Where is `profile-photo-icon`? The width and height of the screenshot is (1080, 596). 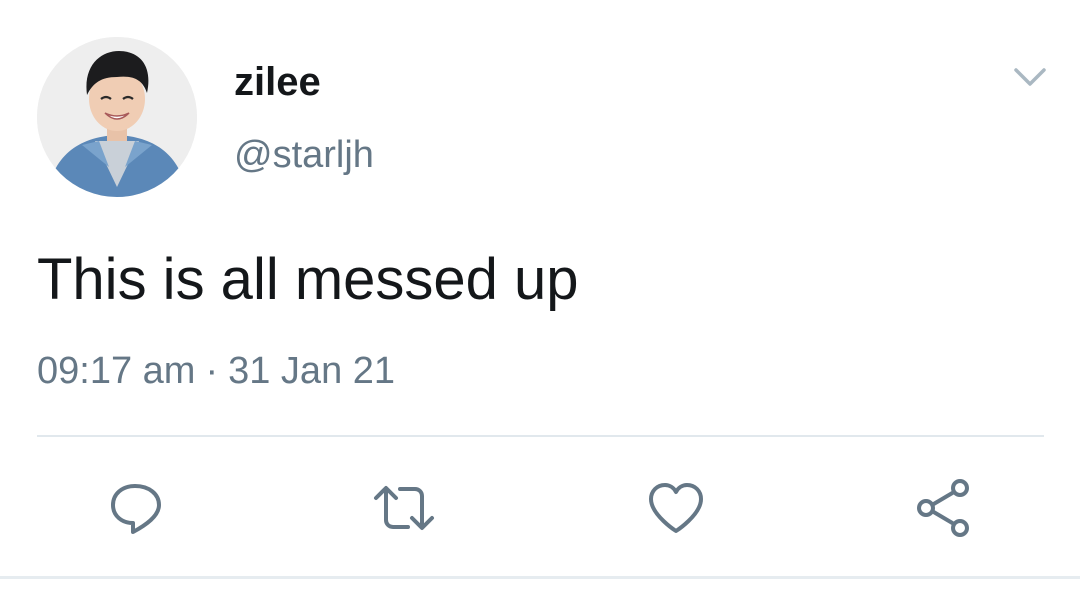 profile-photo-icon is located at coordinates (117, 117).